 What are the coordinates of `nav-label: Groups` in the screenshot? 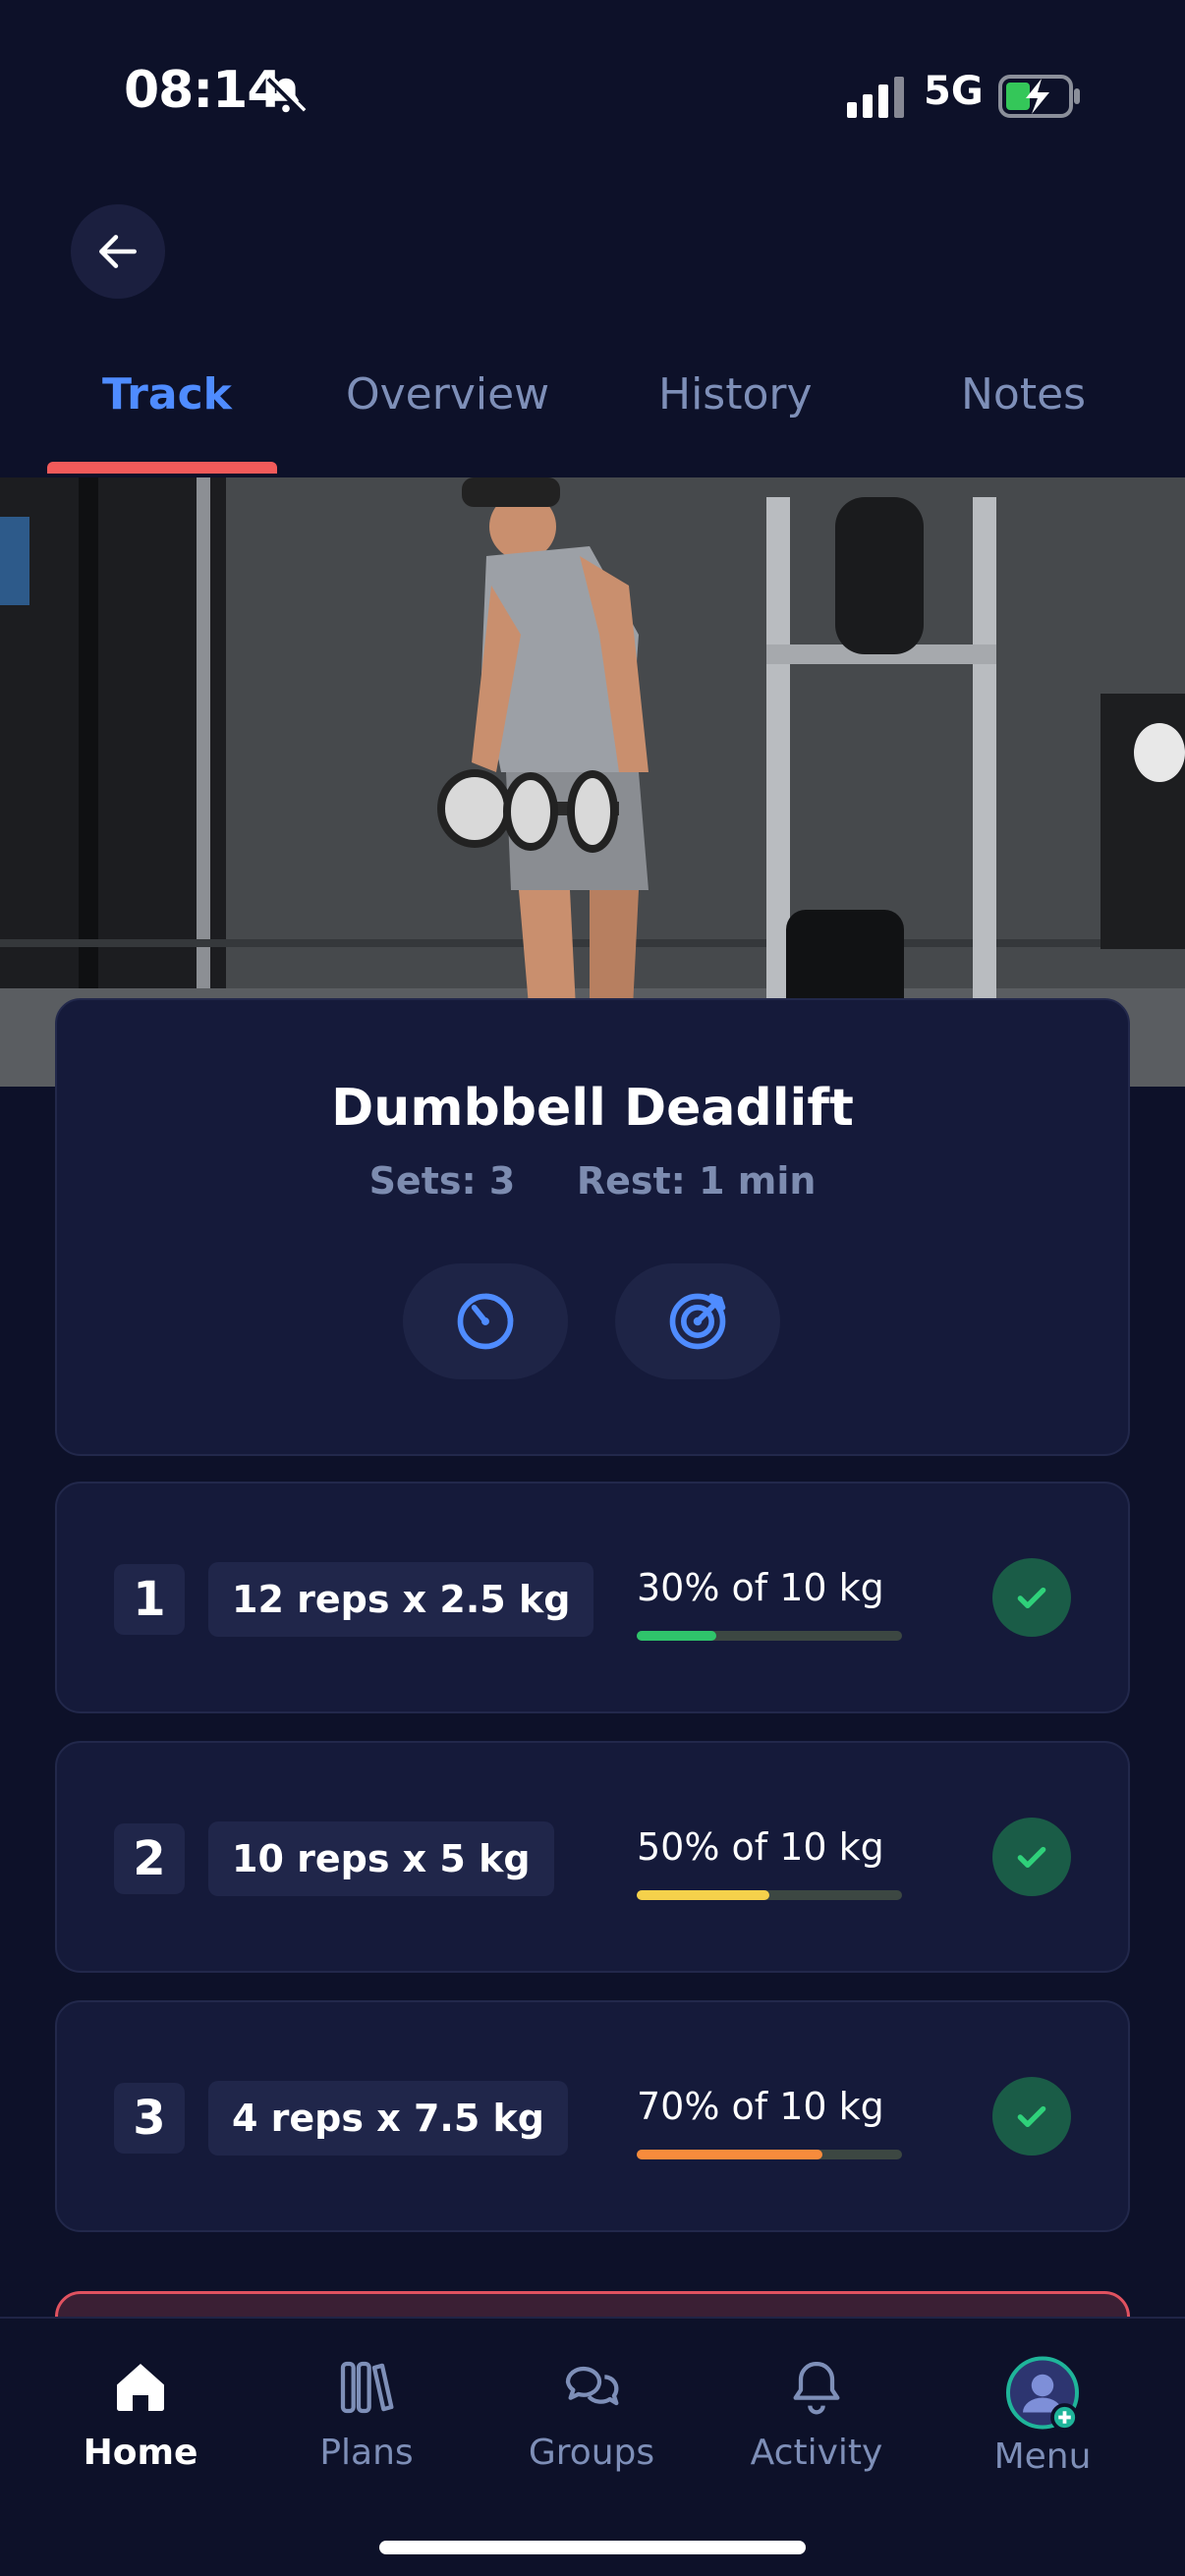 It's located at (592, 2453).